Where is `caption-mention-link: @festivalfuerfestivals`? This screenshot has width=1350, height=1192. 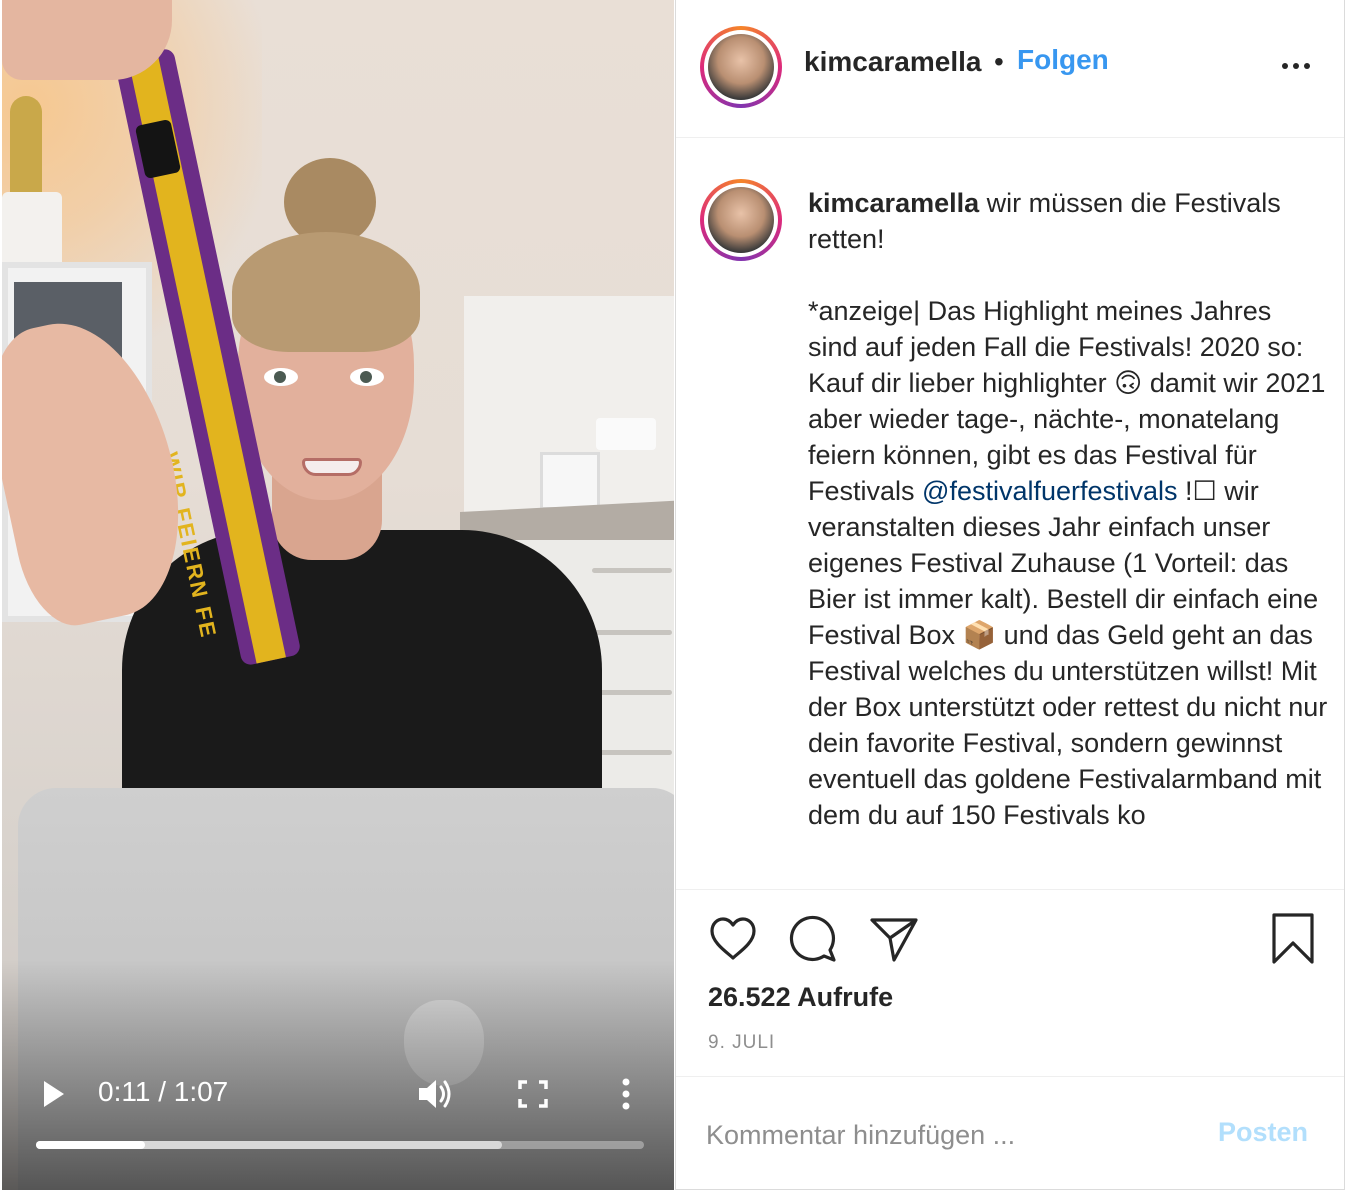 caption-mention-link: @festivalfuerfestivals is located at coordinates (1050, 491).